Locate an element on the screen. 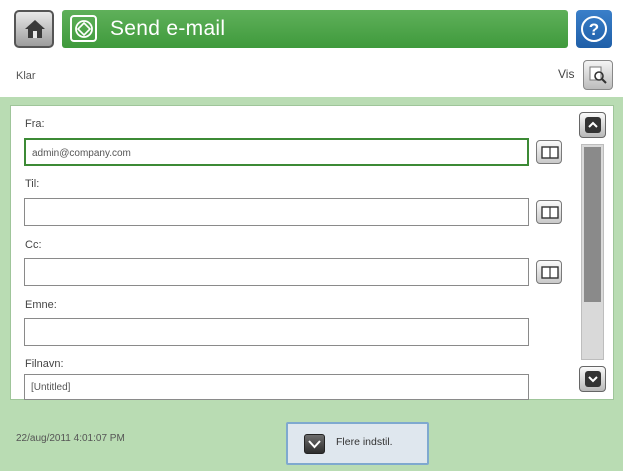  scrollbar-track is located at coordinates (592, 252).